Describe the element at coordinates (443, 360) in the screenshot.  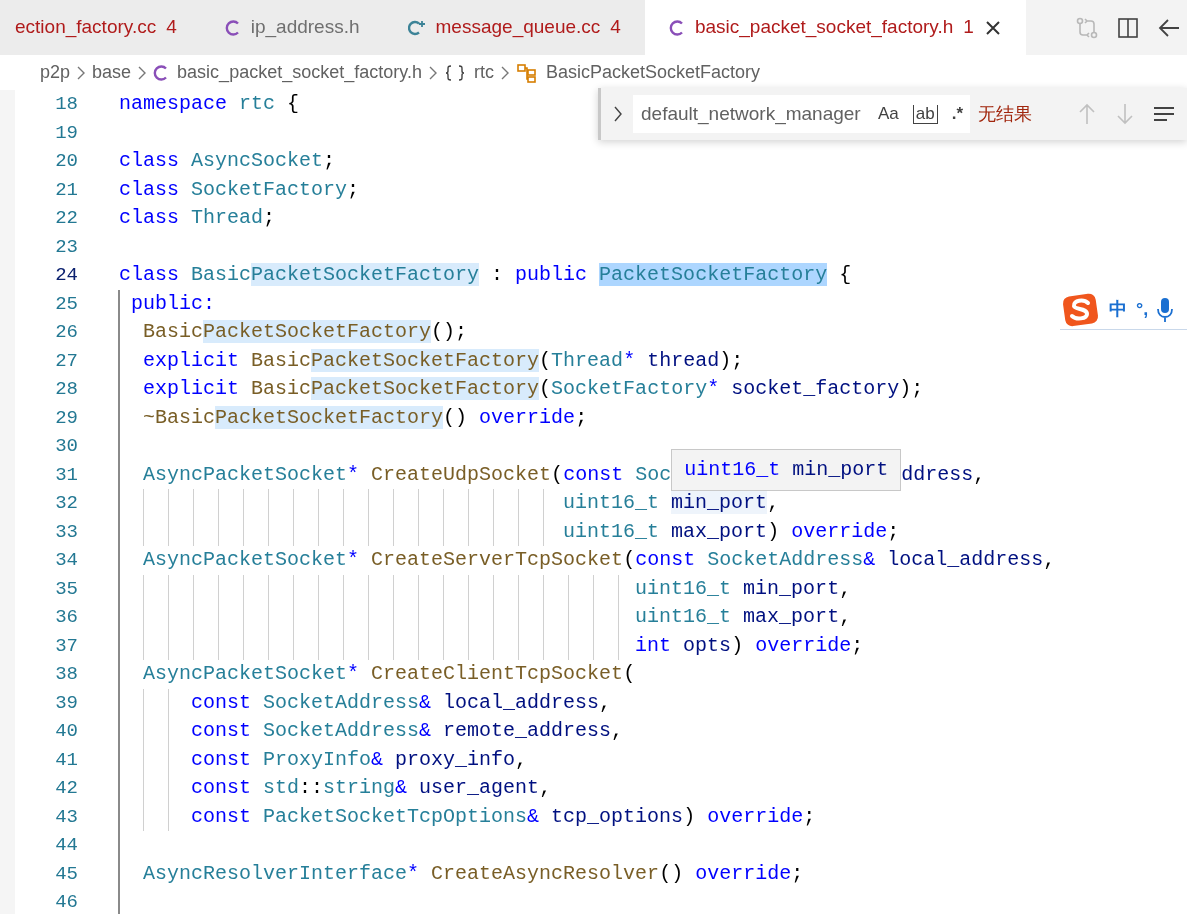
I see `code-line: explicit BasicPacketSocketFactory(Thread* thread);` at that location.